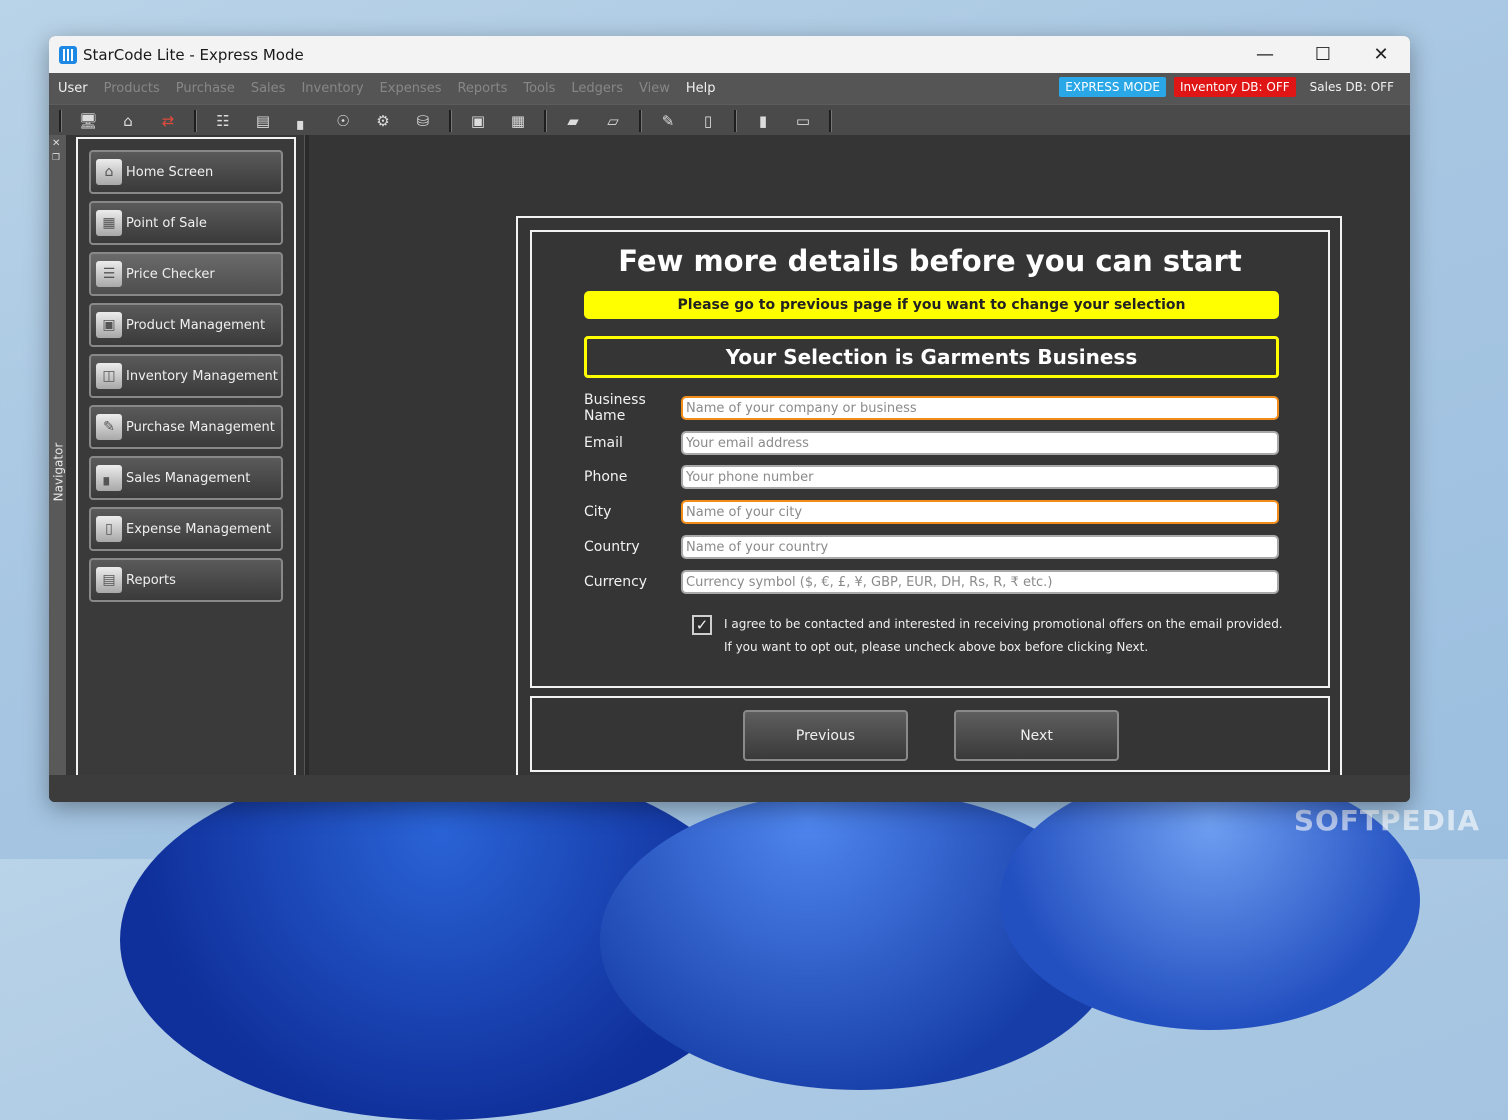  Describe the element at coordinates (803, 121) in the screenshot. I see `folder-open-icon: ▭` at that location.